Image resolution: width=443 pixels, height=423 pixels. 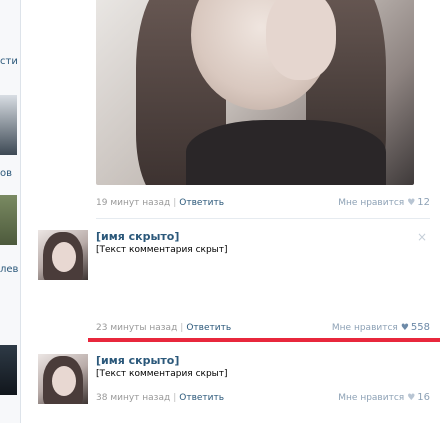 I want to click on divider, so click(x=263, y=218).